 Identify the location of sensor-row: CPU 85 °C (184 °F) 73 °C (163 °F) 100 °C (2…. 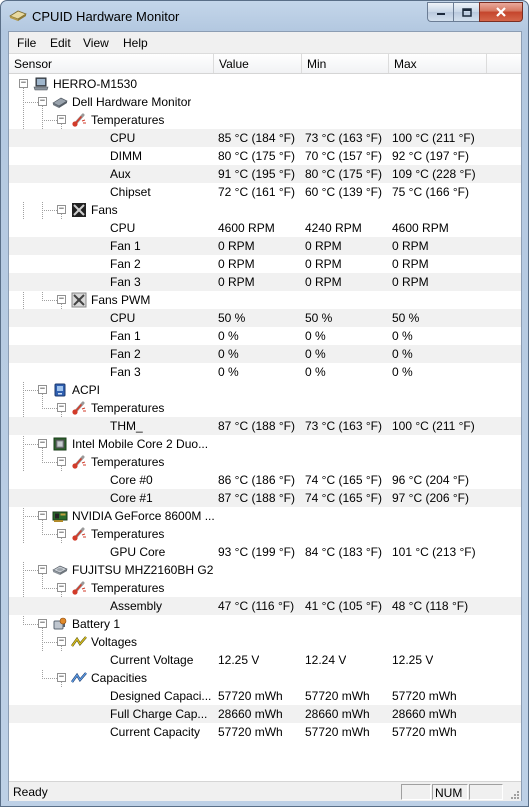
(265, 138).